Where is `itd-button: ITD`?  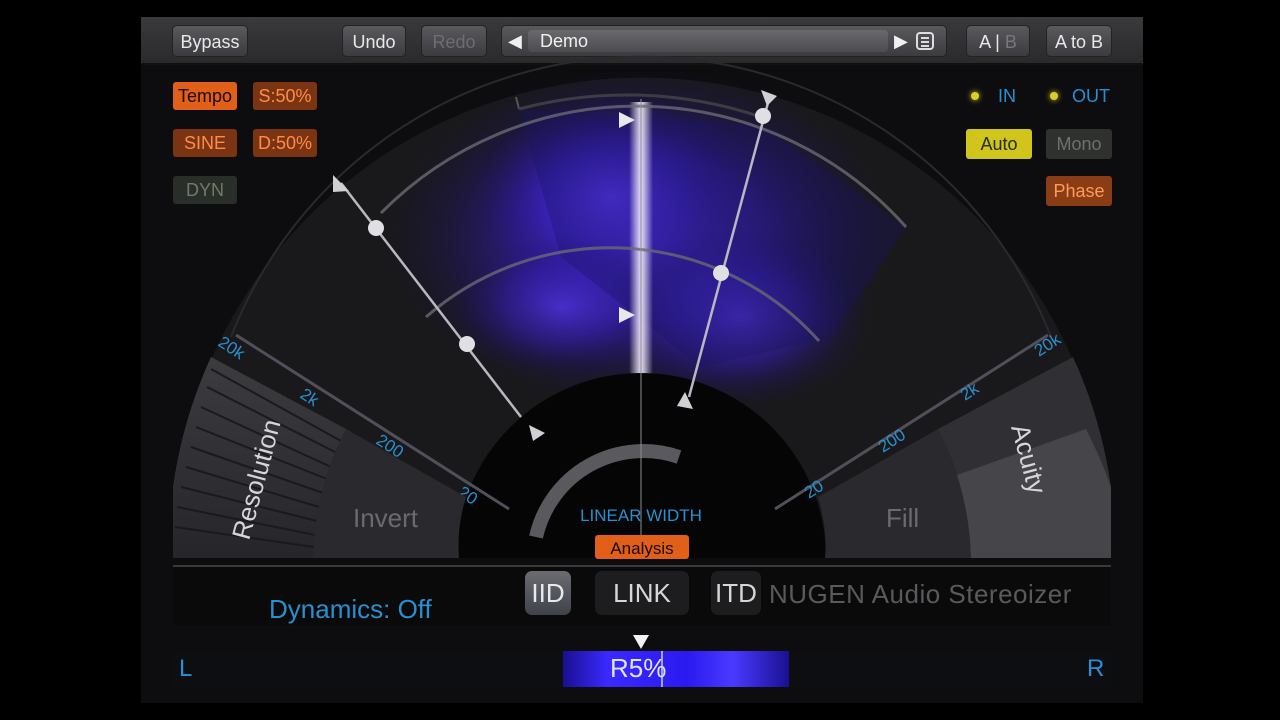
itd-button: ITD is located at coordinates (736, 593).